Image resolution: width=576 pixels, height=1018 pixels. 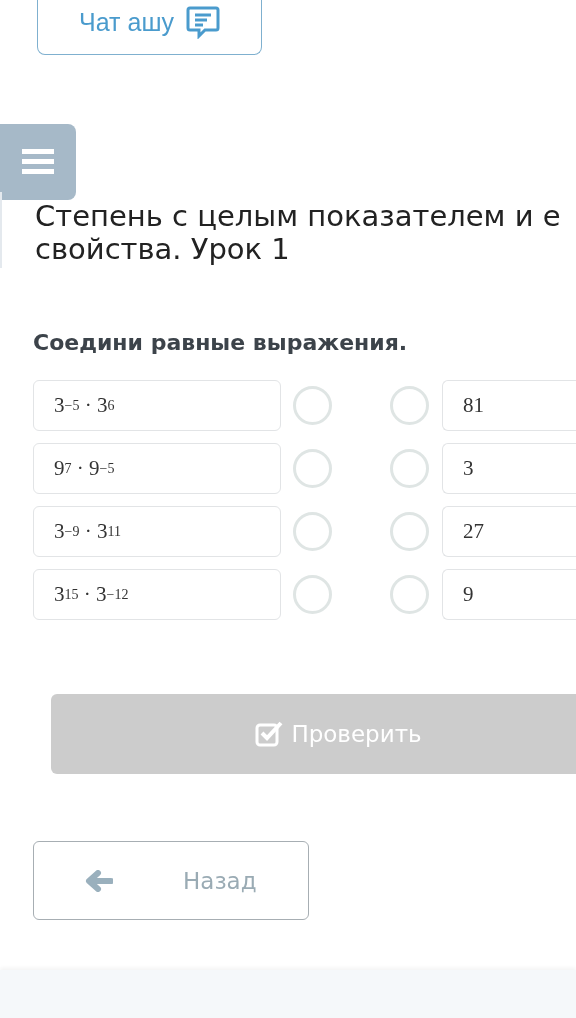 What do you see at coordinates (269, 734) in the screenshot?
I see `checkbox-icon` at bounding box center [269, 734].